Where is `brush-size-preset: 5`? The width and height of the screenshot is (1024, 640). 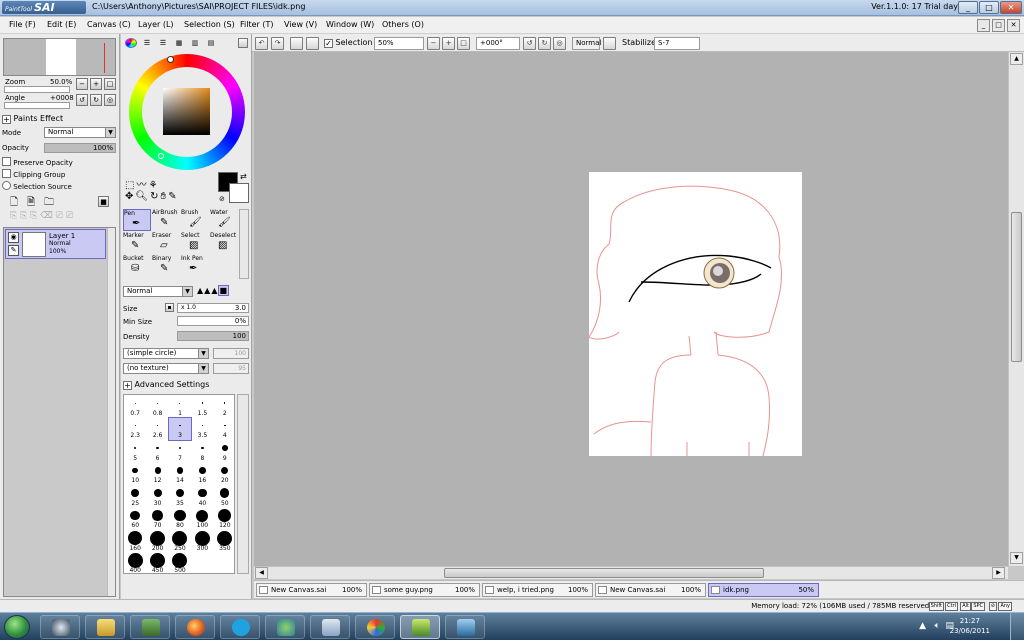
brush-size-preset: 5 is located at coordinates (135, 451).